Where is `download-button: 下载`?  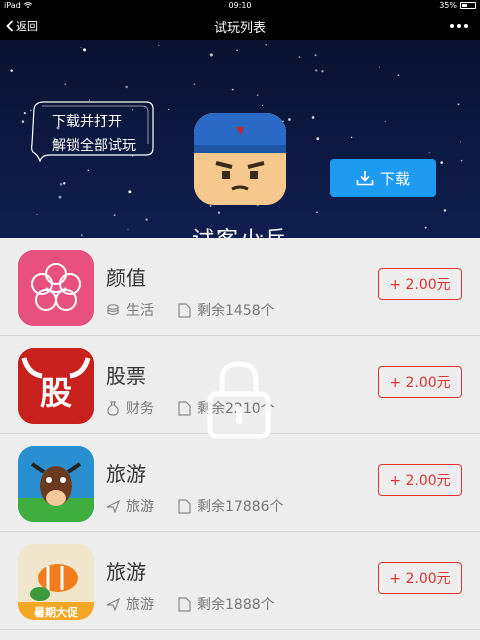
download-button: 下载 is located at coordinates (383, 178).